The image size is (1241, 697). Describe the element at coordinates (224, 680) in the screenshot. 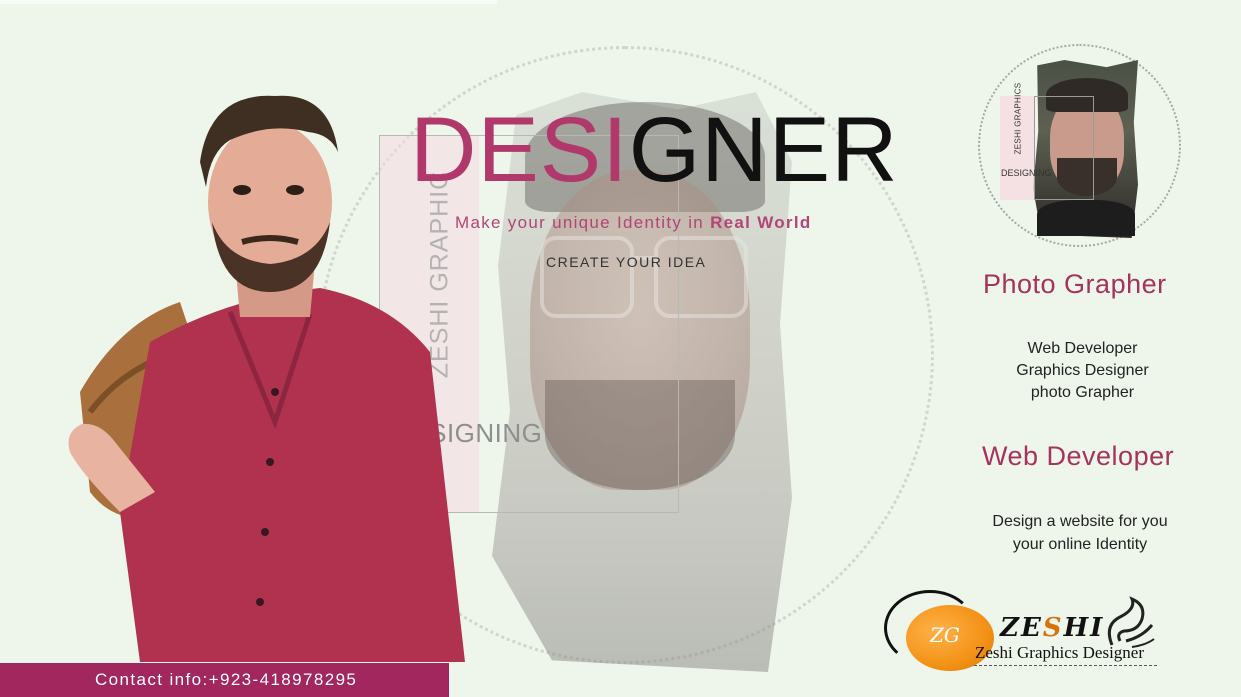

I see `contact-bar: Contact info:+923-418978295` at that location.